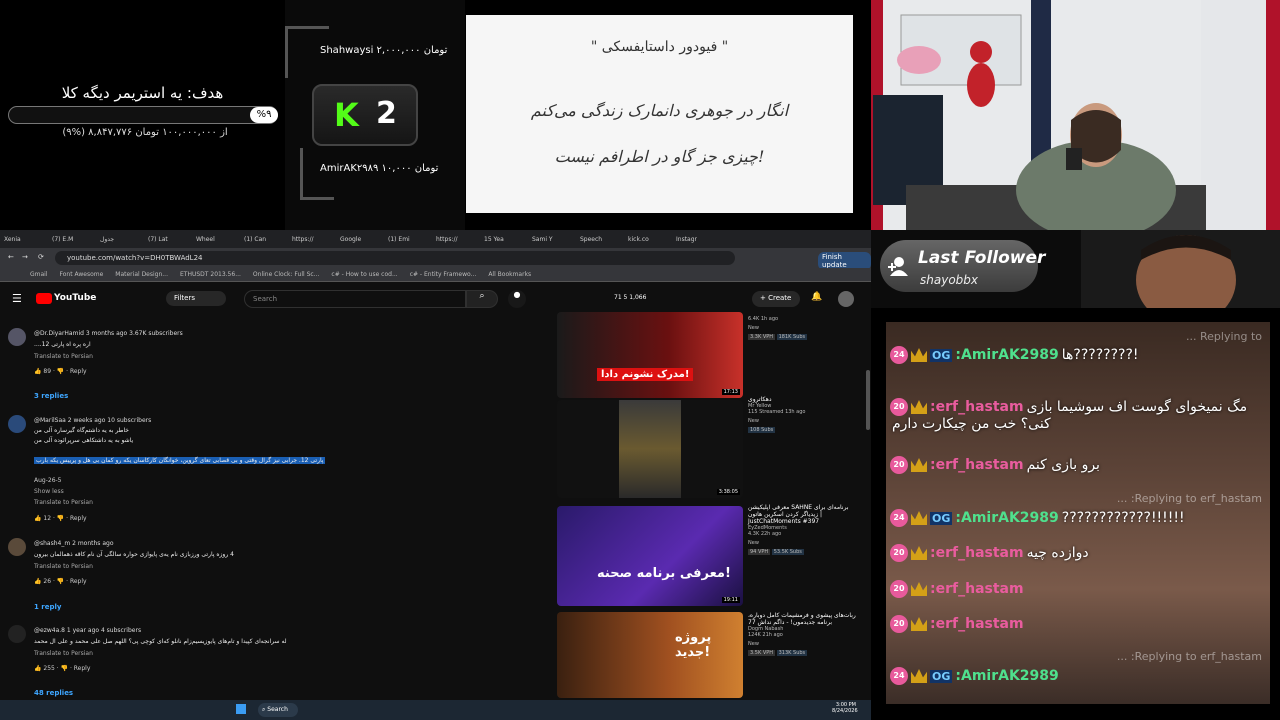 This screenshot has width=1280, height=720. I want to click on back-icon: ←, so click(11, 257).